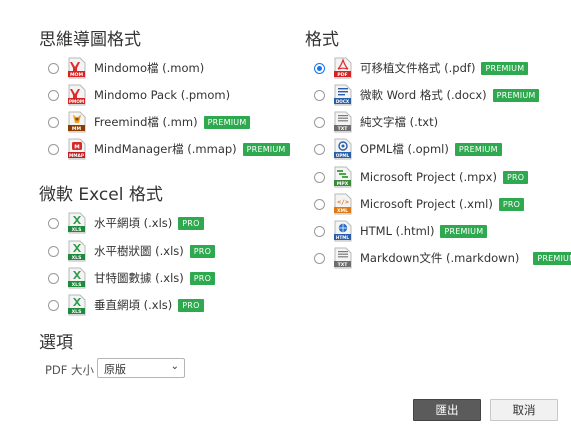  I want to click on mpx-file-icon: MPX, so click(343, 177).